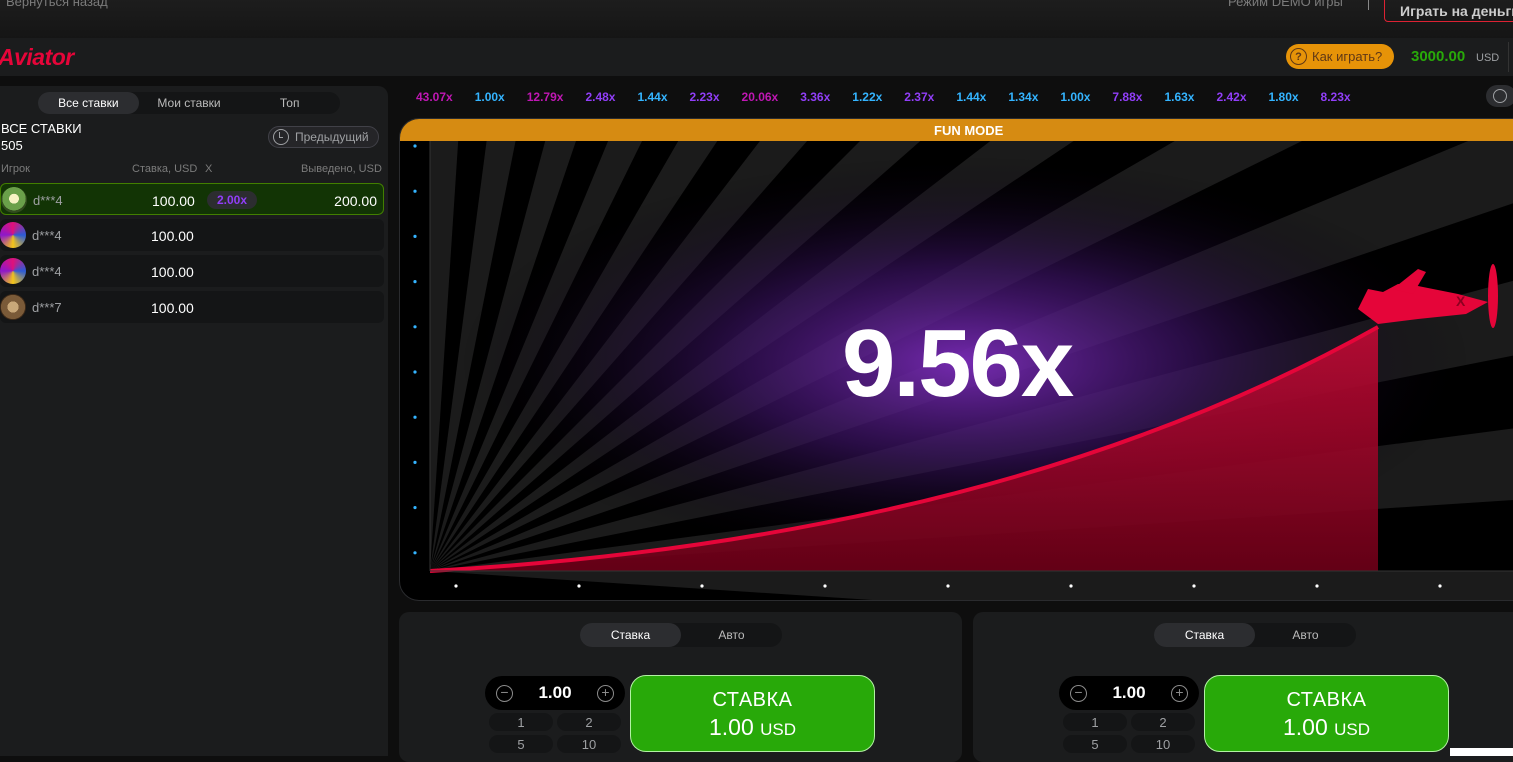  What do you see at coordinates (1488, 58) in the screenshot?
I see `balance-currency: USD` at bounding box center [1488, 58].